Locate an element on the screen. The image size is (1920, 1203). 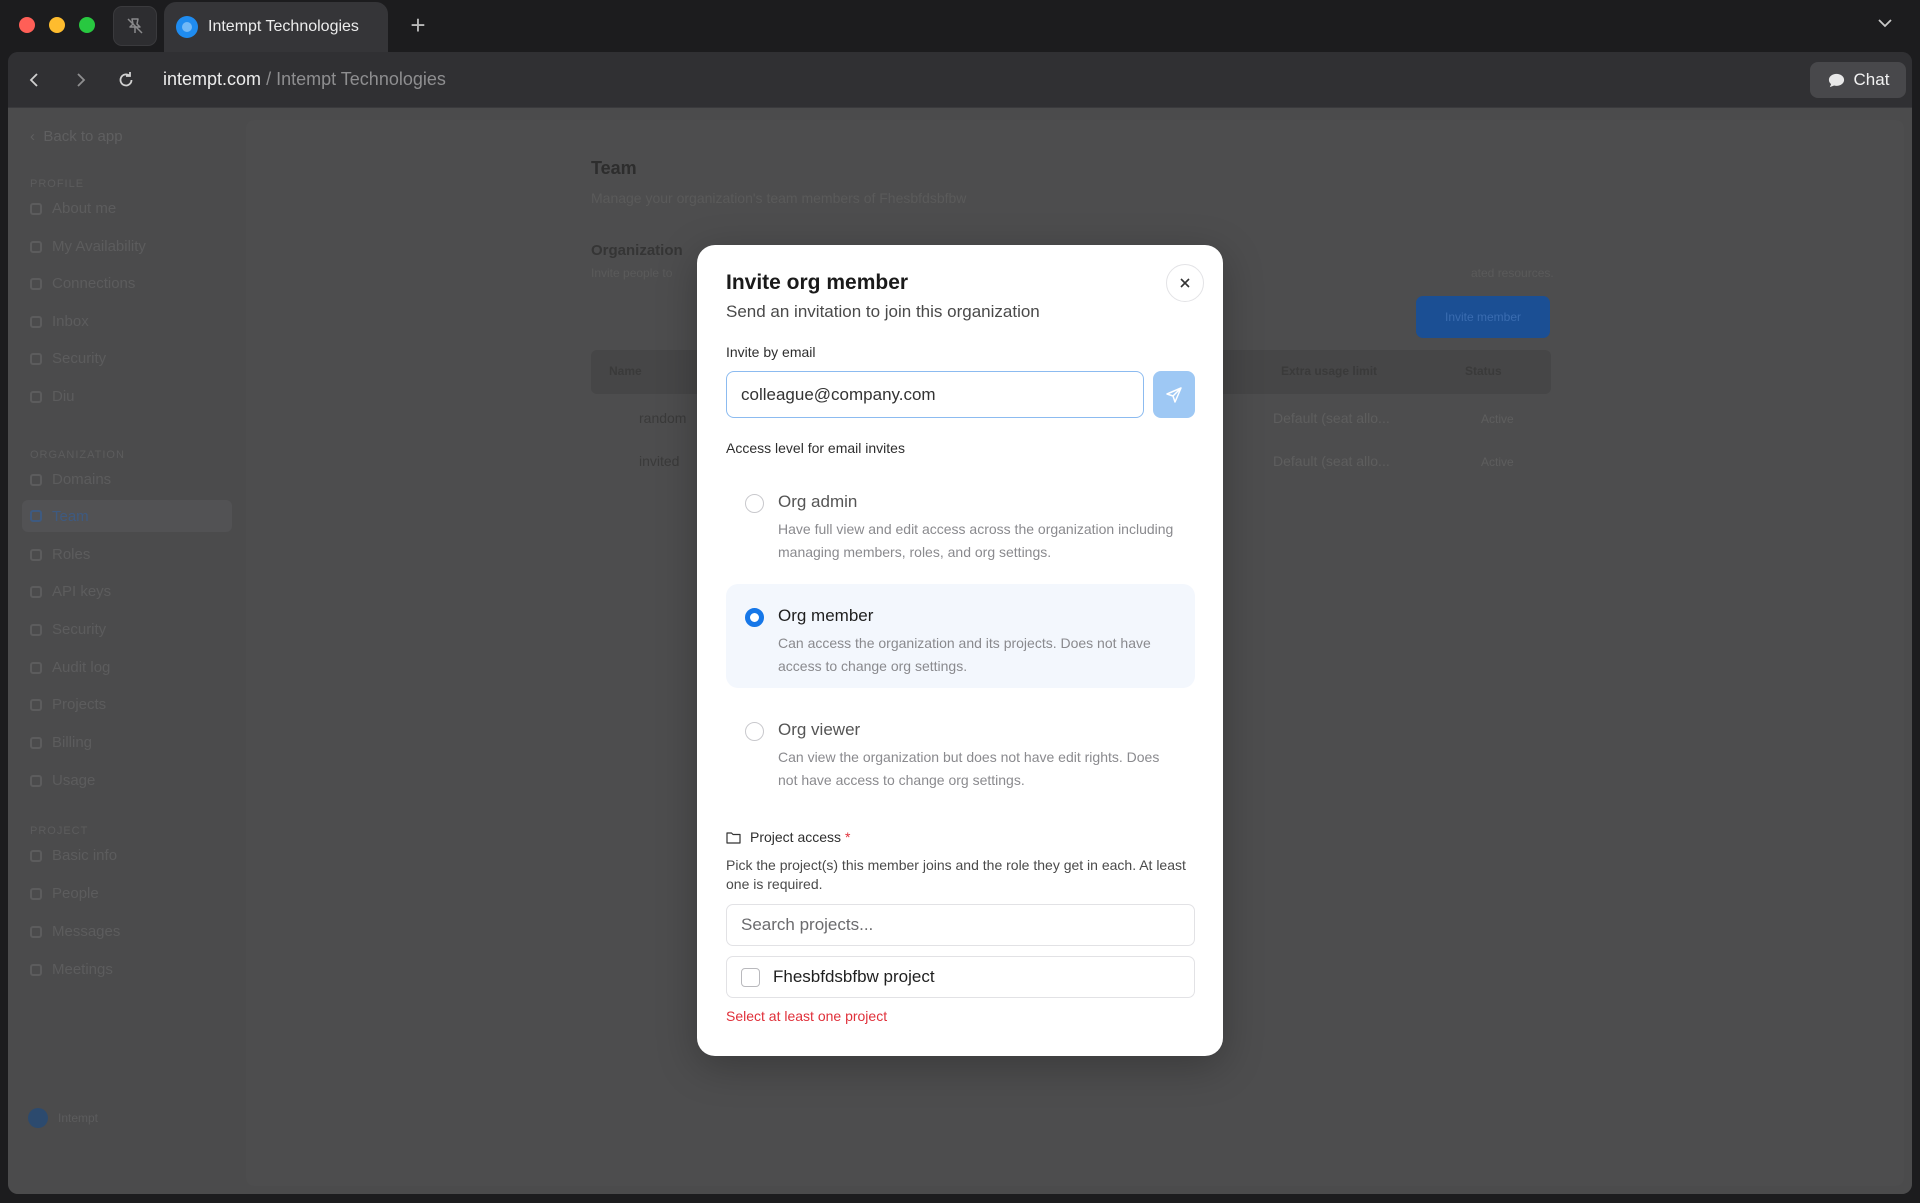
sidebar-item-security-org: Security is located at coordinates (68, 629).